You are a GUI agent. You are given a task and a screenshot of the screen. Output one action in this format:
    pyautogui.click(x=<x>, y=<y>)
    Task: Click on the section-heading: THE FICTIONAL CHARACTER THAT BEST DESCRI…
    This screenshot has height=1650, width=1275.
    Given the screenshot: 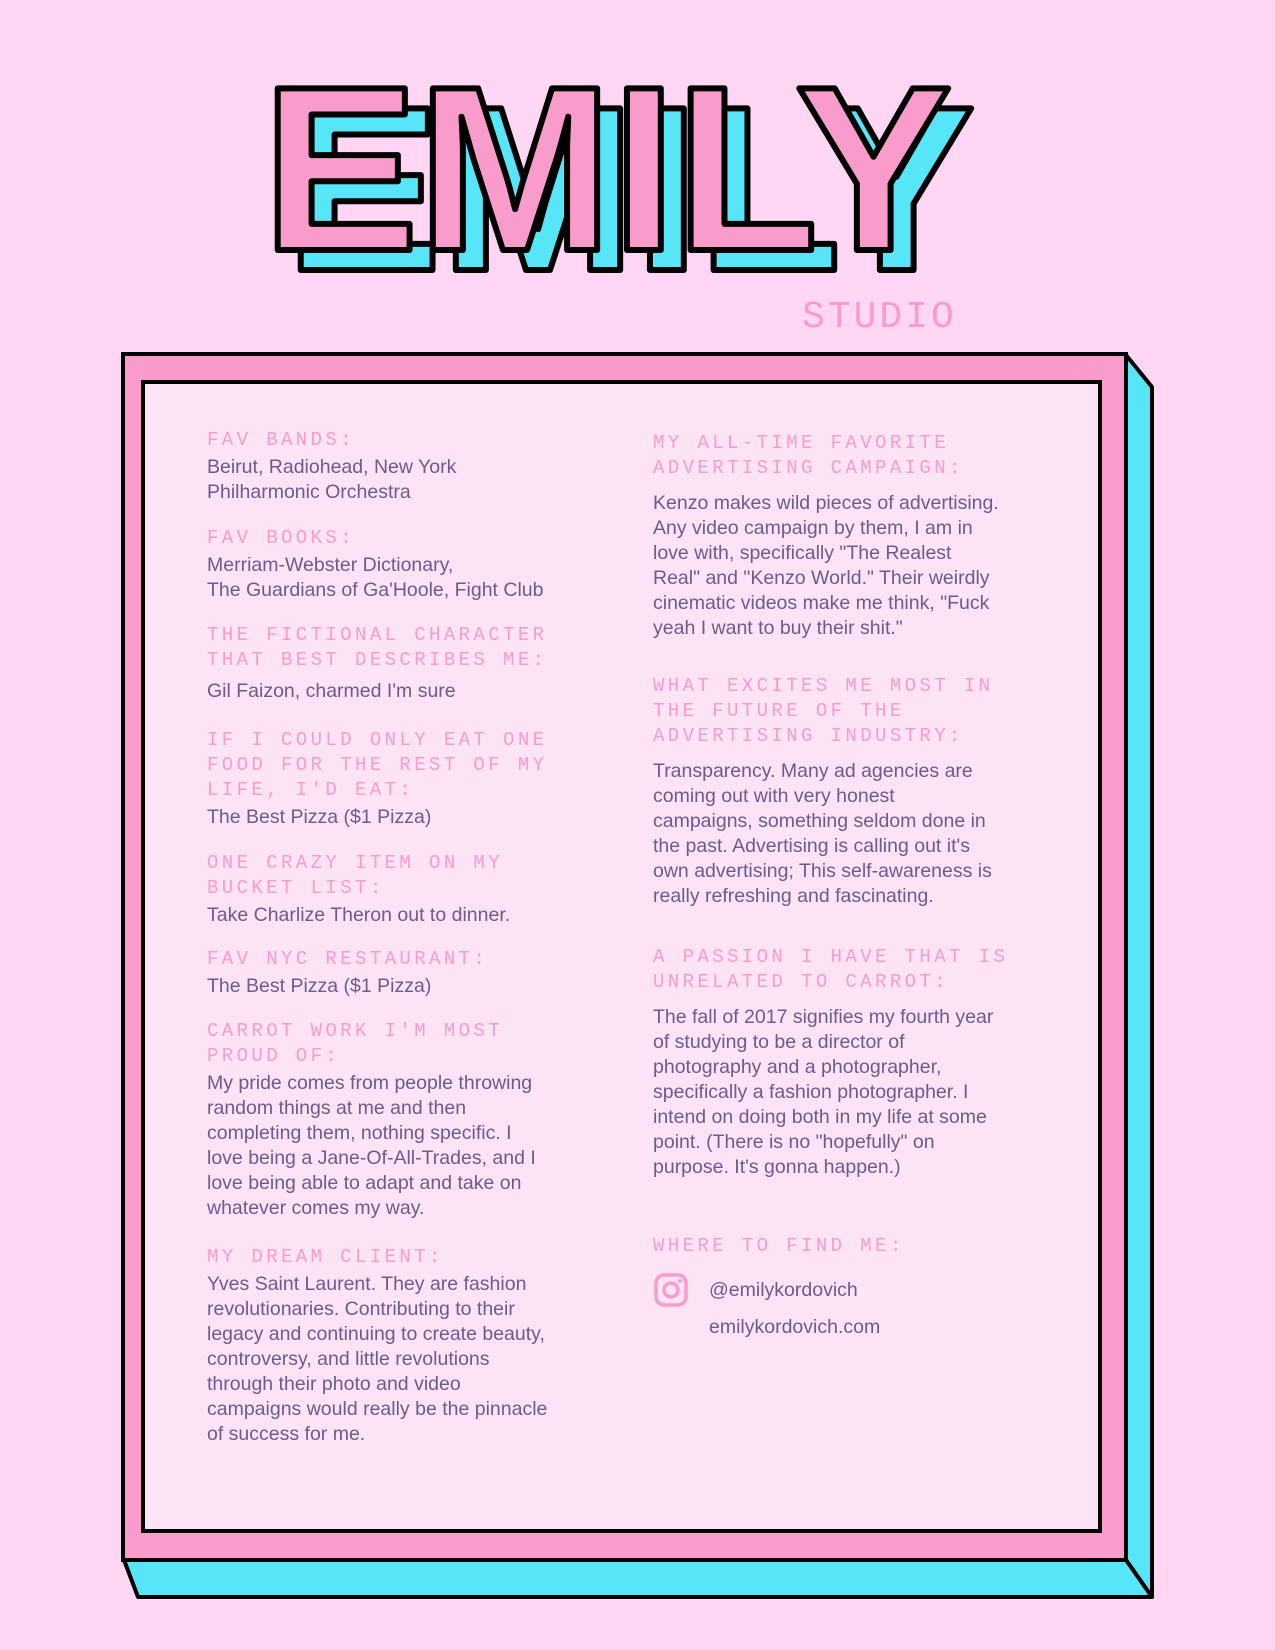 What is the action you would take?
    pyautogui.click(x=377, y=647)
    